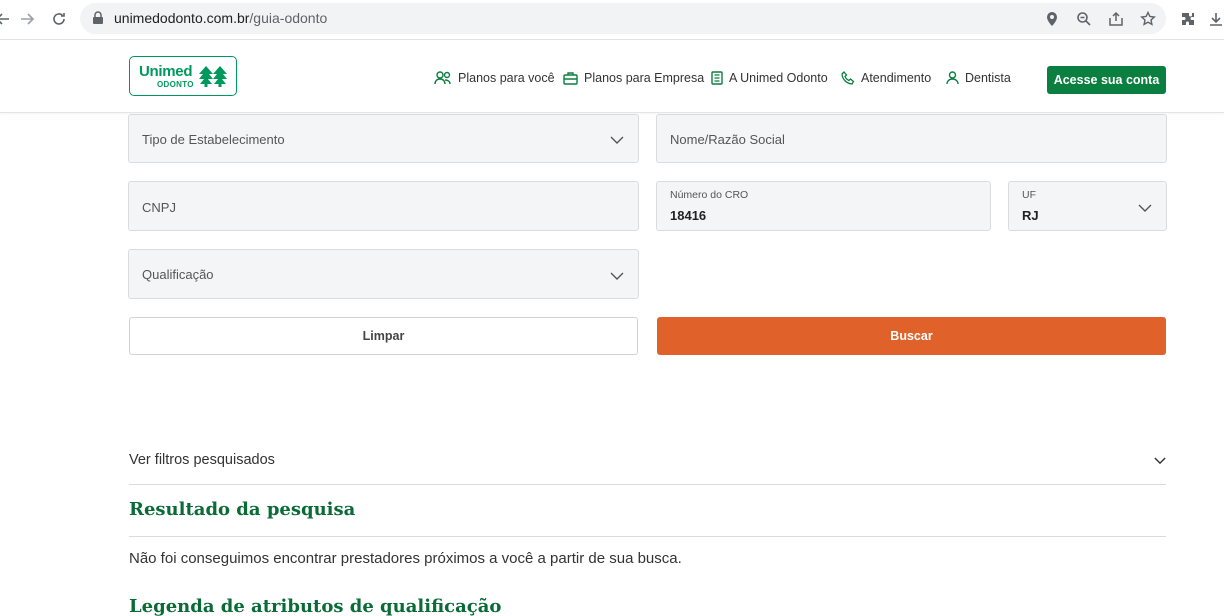 The width and height of the screenshot is (1224, 616). What do you see at coordinates (383, 336) in the screenshot?
I see `limpar-button: Limpar` at bounding box center [383, 336].